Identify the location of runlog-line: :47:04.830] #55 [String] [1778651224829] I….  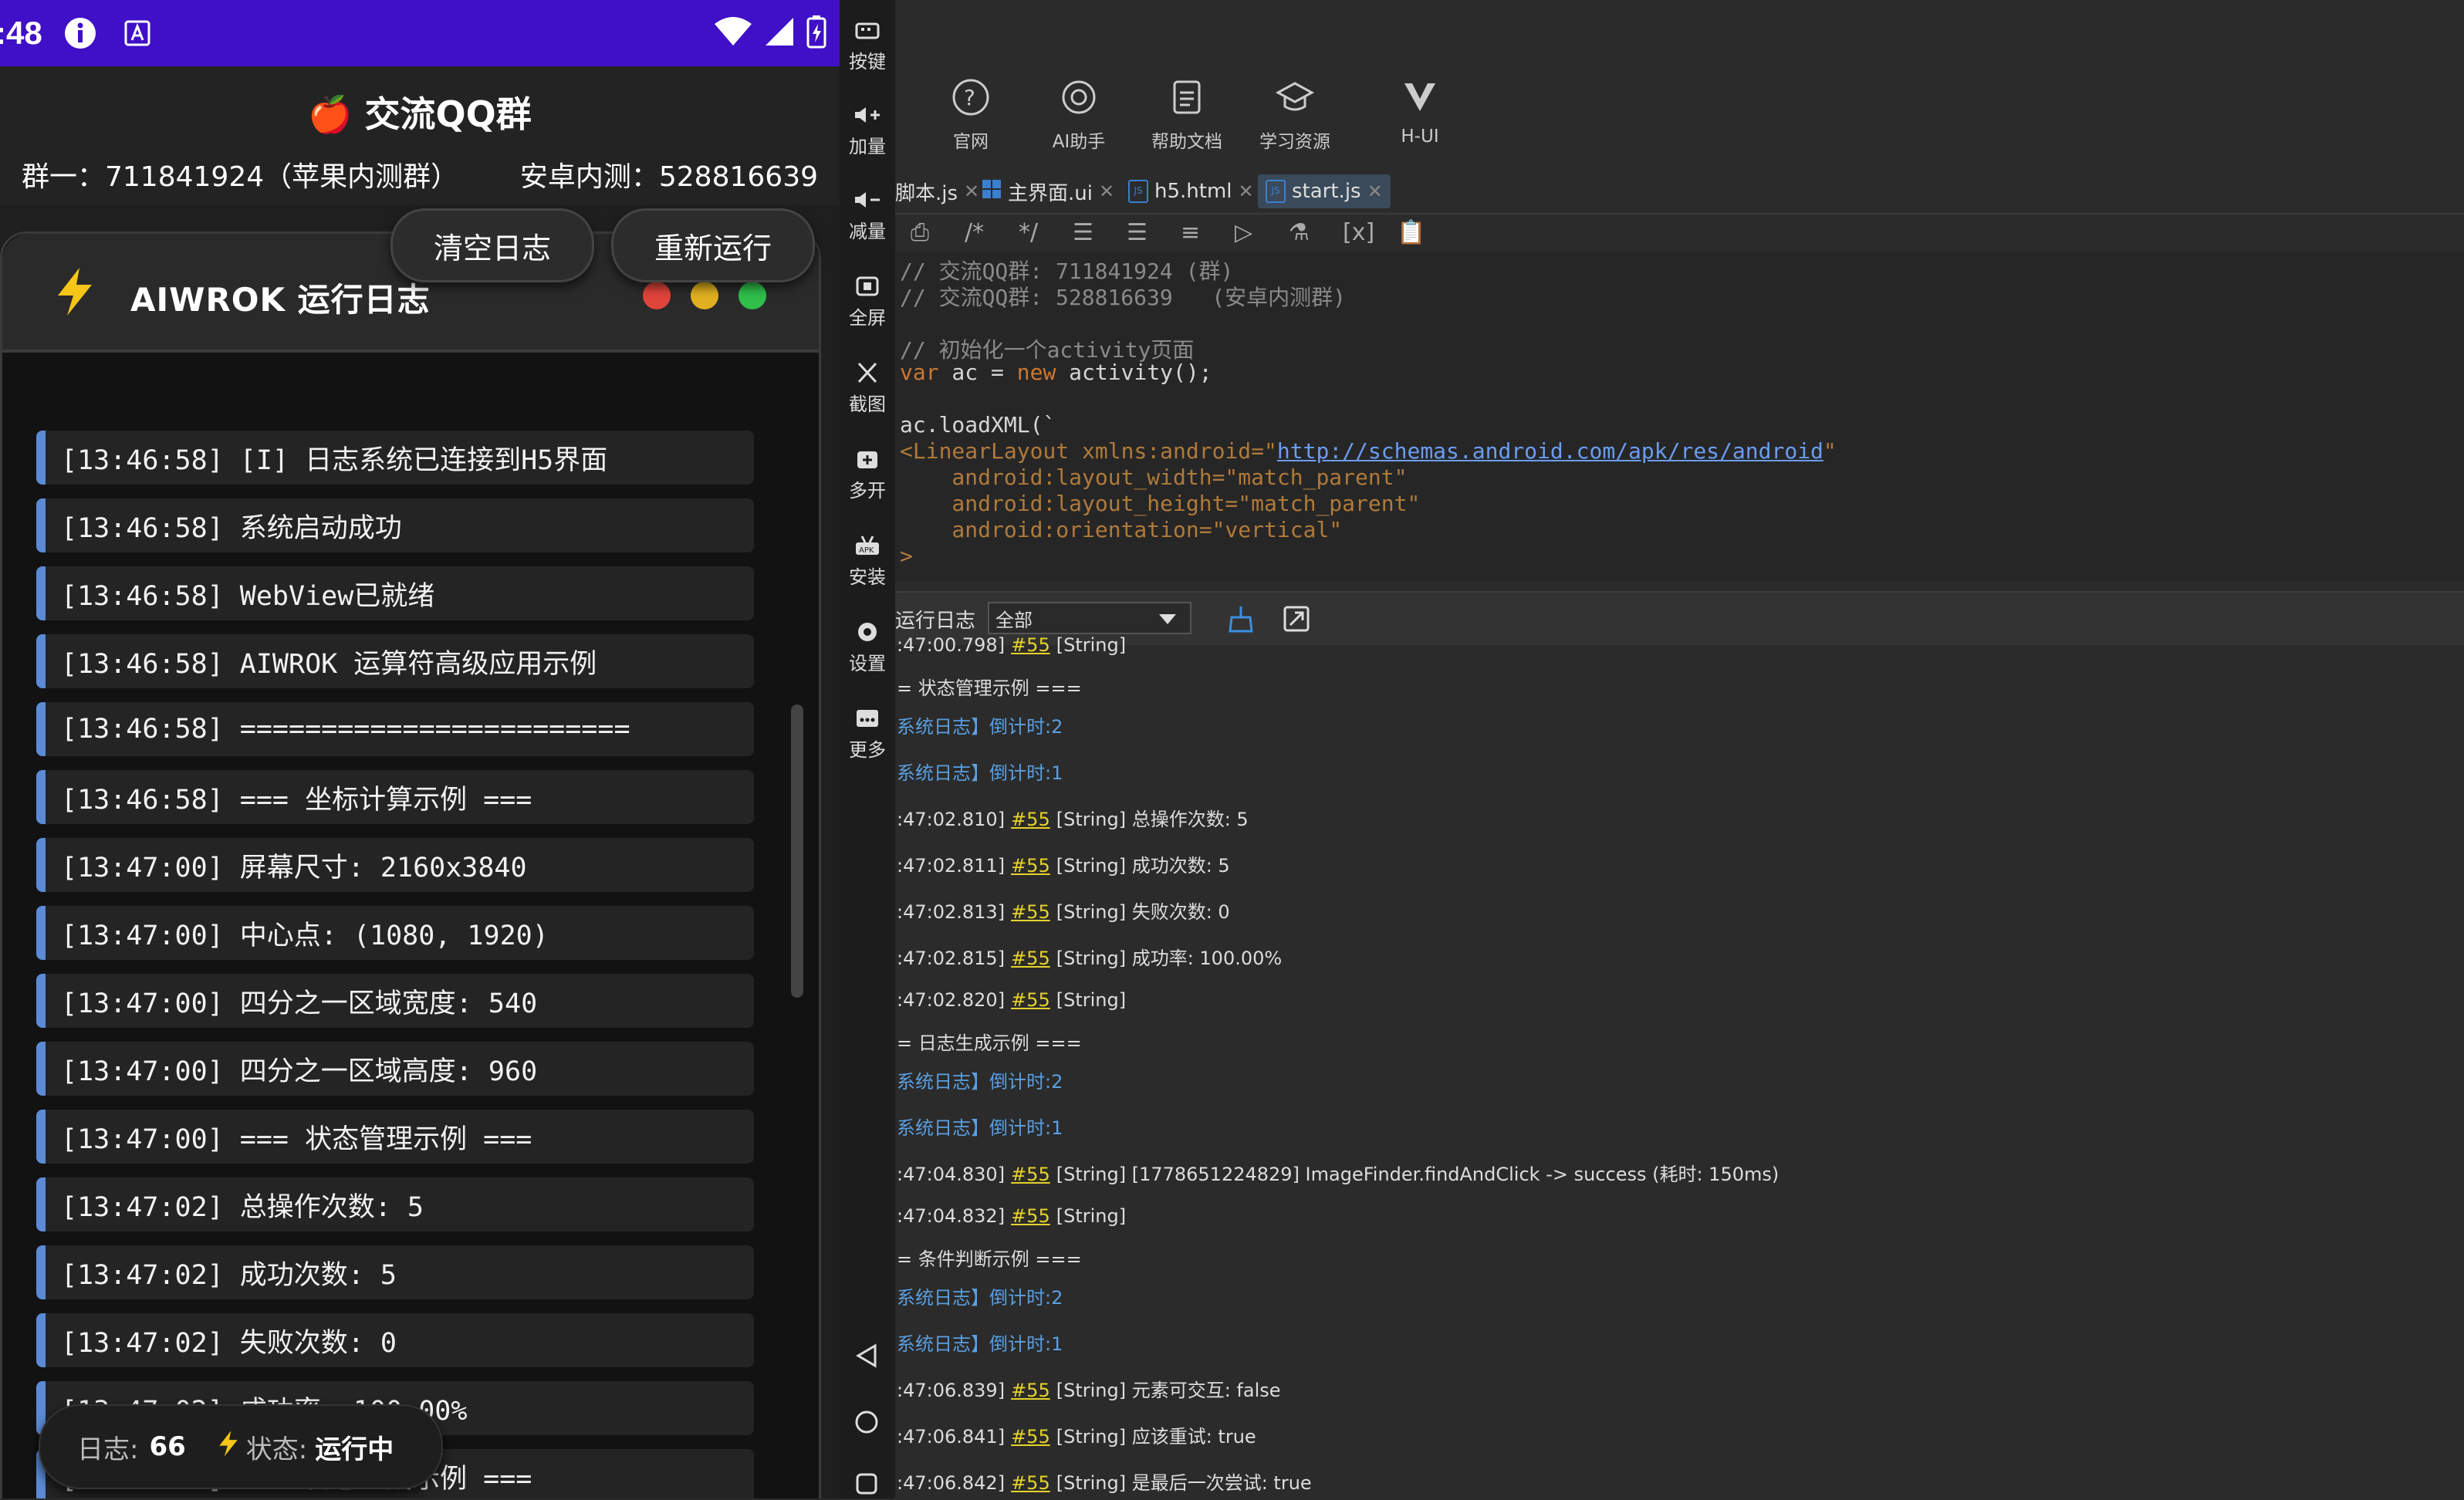
(1338, 1174).